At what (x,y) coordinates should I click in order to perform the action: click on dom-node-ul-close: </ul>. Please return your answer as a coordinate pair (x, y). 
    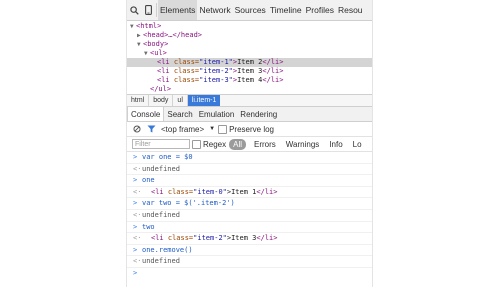
    Looking at the image, I should click on (249, 89).